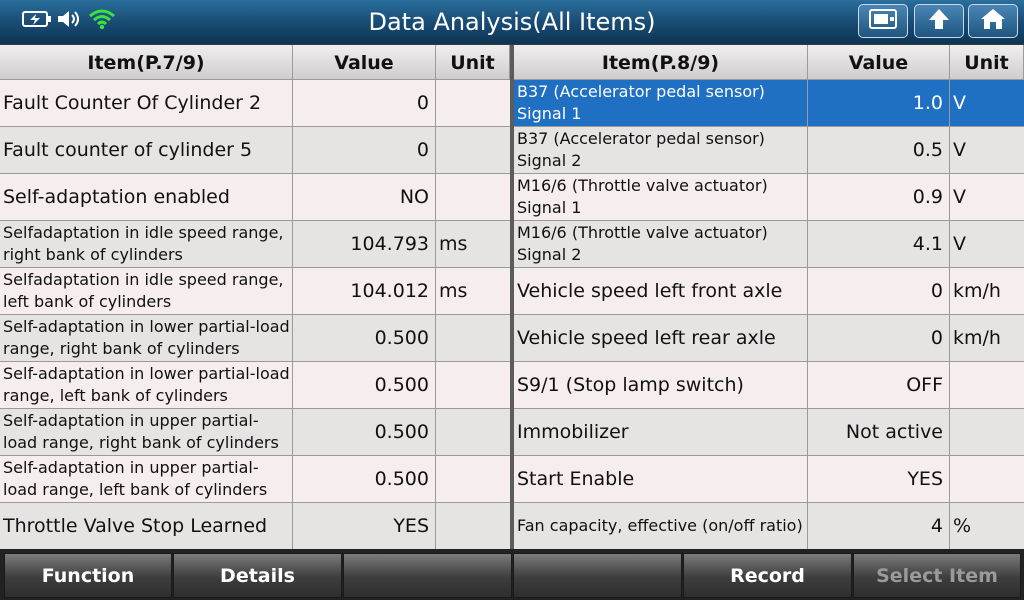  I want to click on screenshot-icon, so click(883, 21).